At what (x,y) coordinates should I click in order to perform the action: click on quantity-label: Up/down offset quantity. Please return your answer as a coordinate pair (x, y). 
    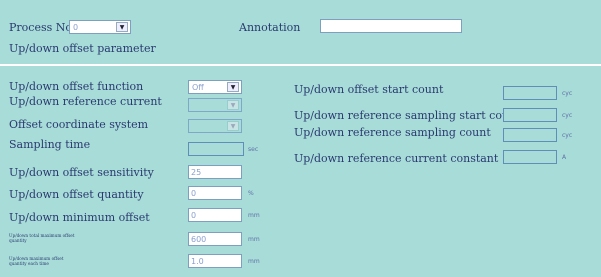
    Looking at the image, I should click on (76, 194).